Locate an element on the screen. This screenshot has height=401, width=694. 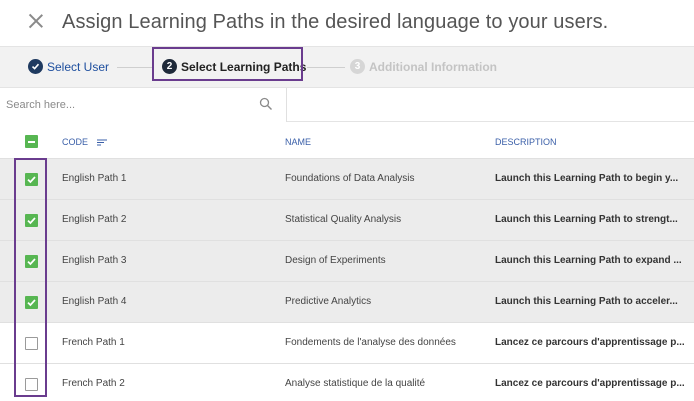
table-header: CODE NAME DESCRIPTION is located at coordinates (347, 141).